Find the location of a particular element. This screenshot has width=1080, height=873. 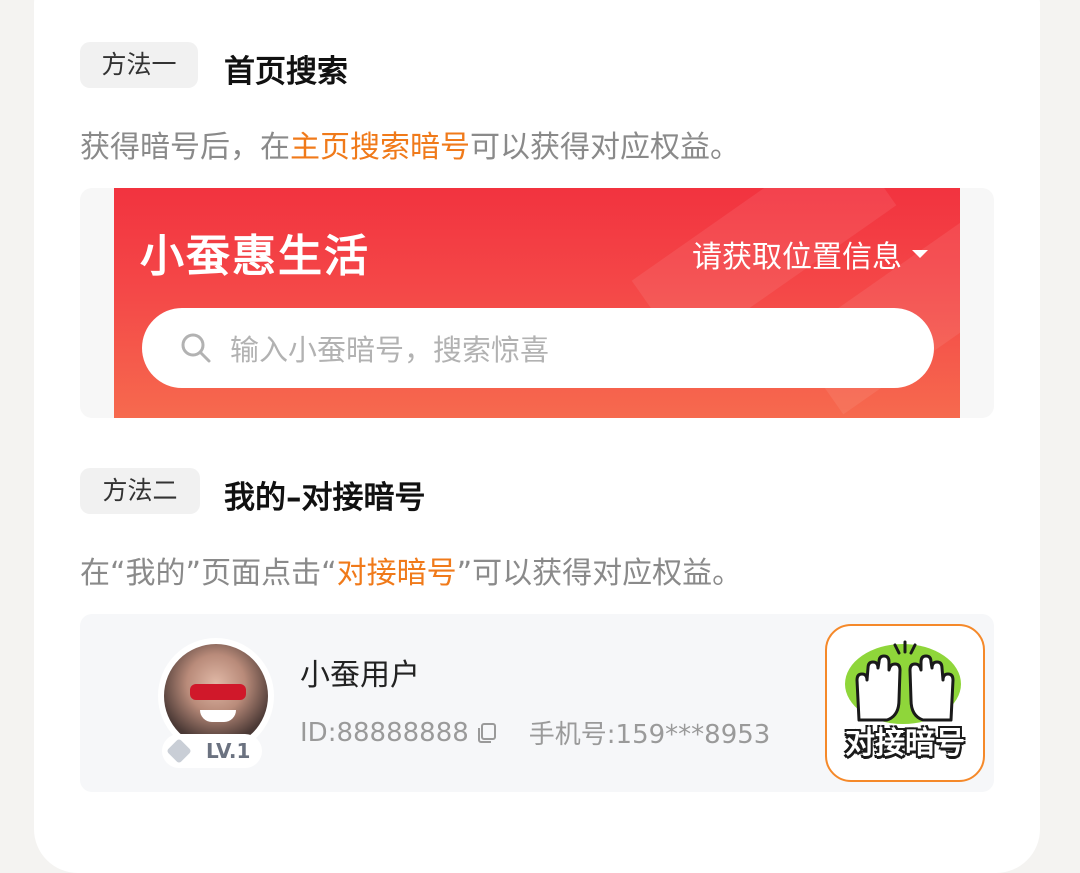

method-two-title: 我的–对接暗号 is located at coordinates (325, 498).